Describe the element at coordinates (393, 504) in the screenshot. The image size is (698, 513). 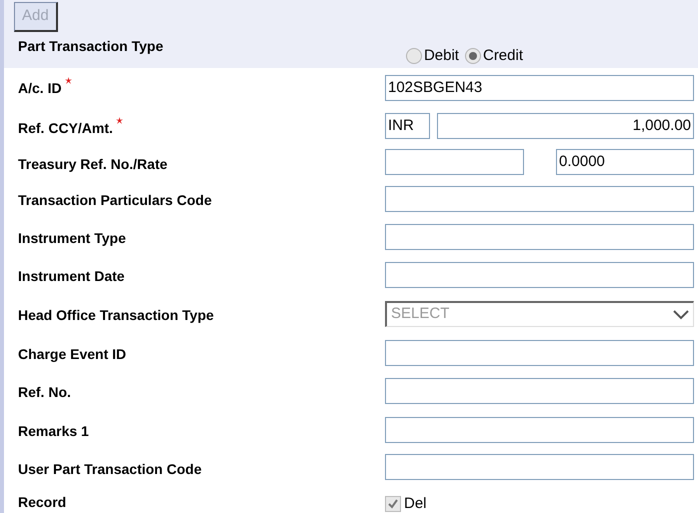
I see `checkbox` at that location.